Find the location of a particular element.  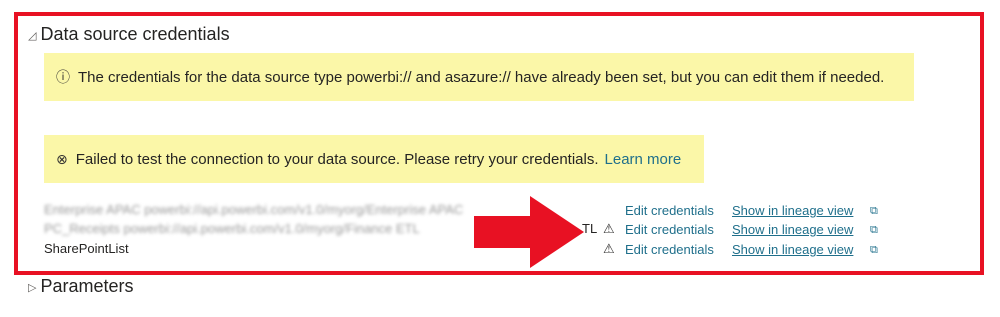

collapse-triangle-icon: ◿ is located at coordinates (32, 36).